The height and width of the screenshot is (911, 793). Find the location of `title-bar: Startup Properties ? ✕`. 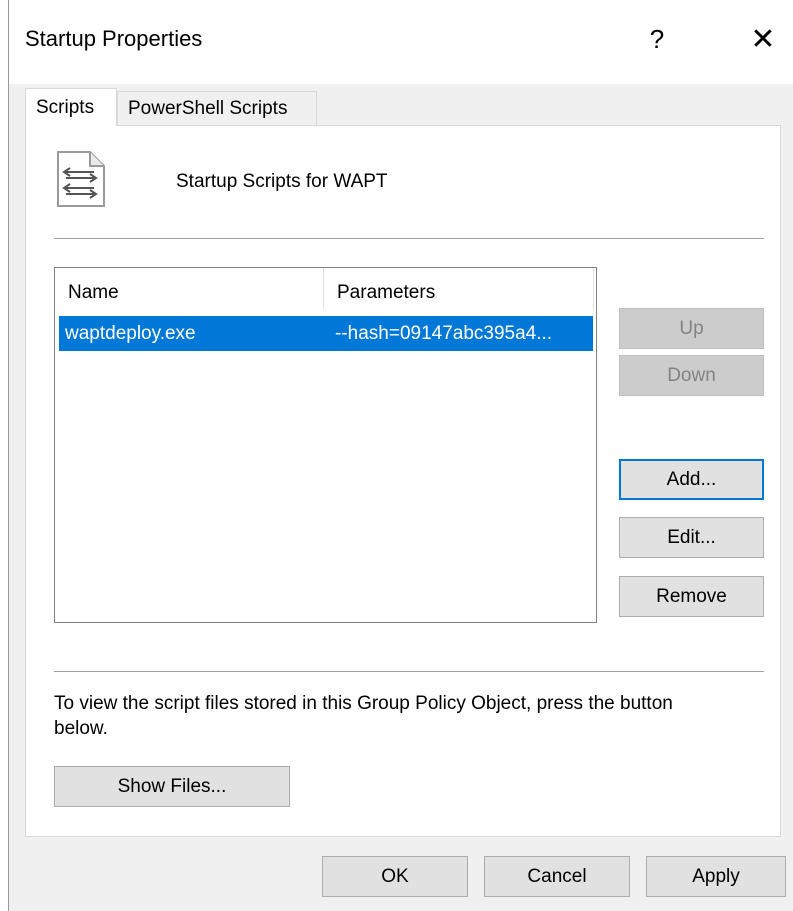

title-bar: Startup Properties ? ✕ is located at coordinates (401, 42).